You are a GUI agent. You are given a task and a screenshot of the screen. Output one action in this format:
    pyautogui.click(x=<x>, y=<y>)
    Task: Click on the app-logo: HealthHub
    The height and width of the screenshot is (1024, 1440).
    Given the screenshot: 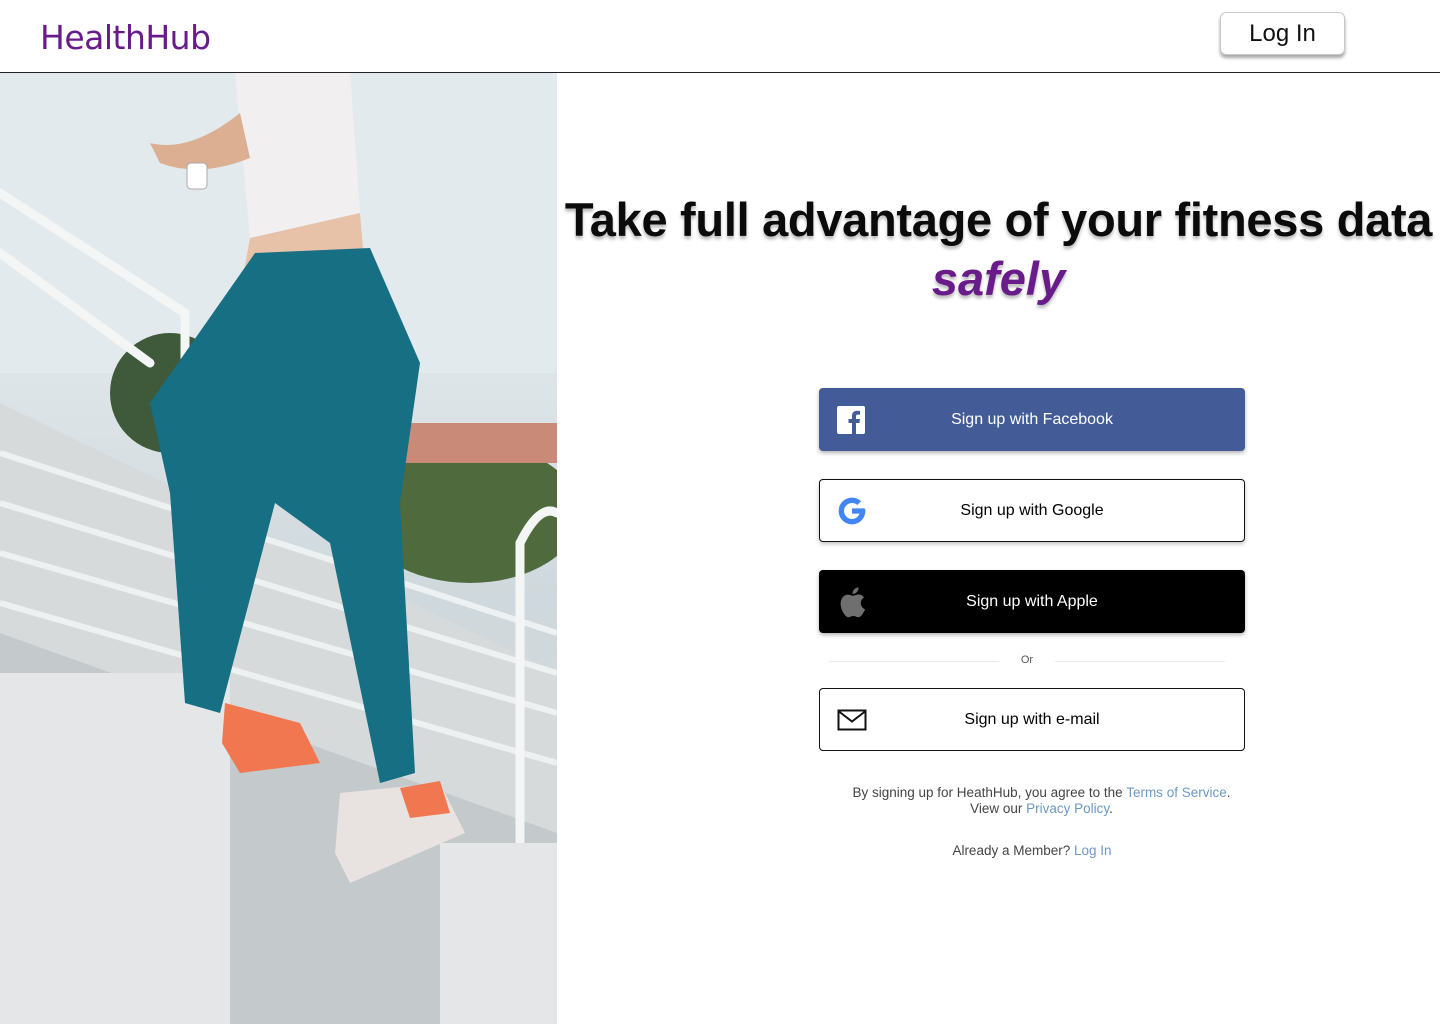 What is the action you would take?
    pyautogui.click(x=125, y=37)
    